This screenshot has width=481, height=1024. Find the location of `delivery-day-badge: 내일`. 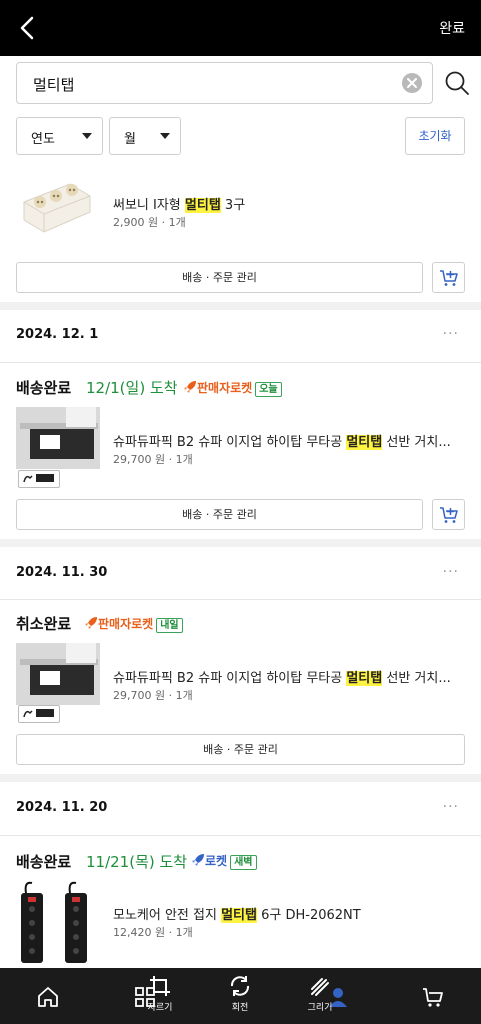

delivery-day-badge: 내일 is located at coordinates (169, 625).